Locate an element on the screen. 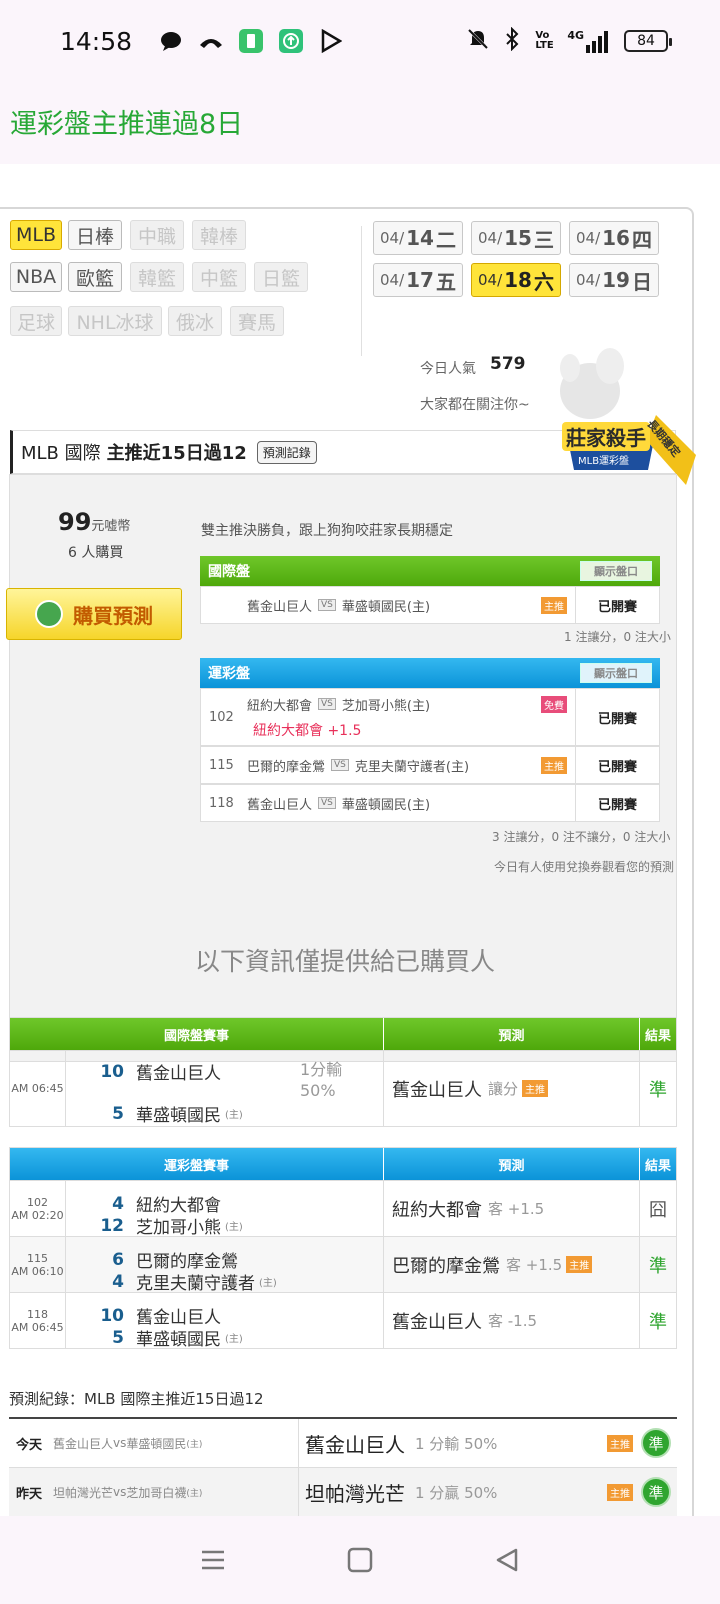 This screenshot has width=720, height=1604. sport-tab: 韓籃 is located at coordinates (157, 277).